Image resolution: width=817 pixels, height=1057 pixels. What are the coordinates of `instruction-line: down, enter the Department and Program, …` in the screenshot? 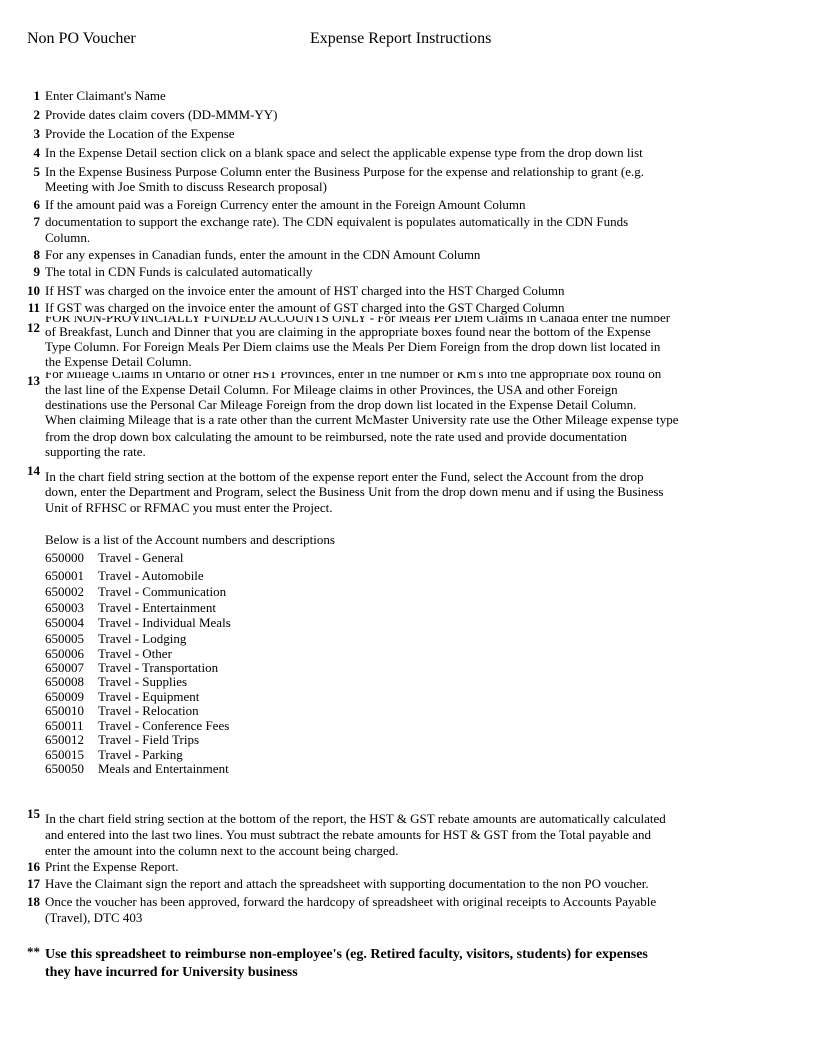 It's located at (354, 491).